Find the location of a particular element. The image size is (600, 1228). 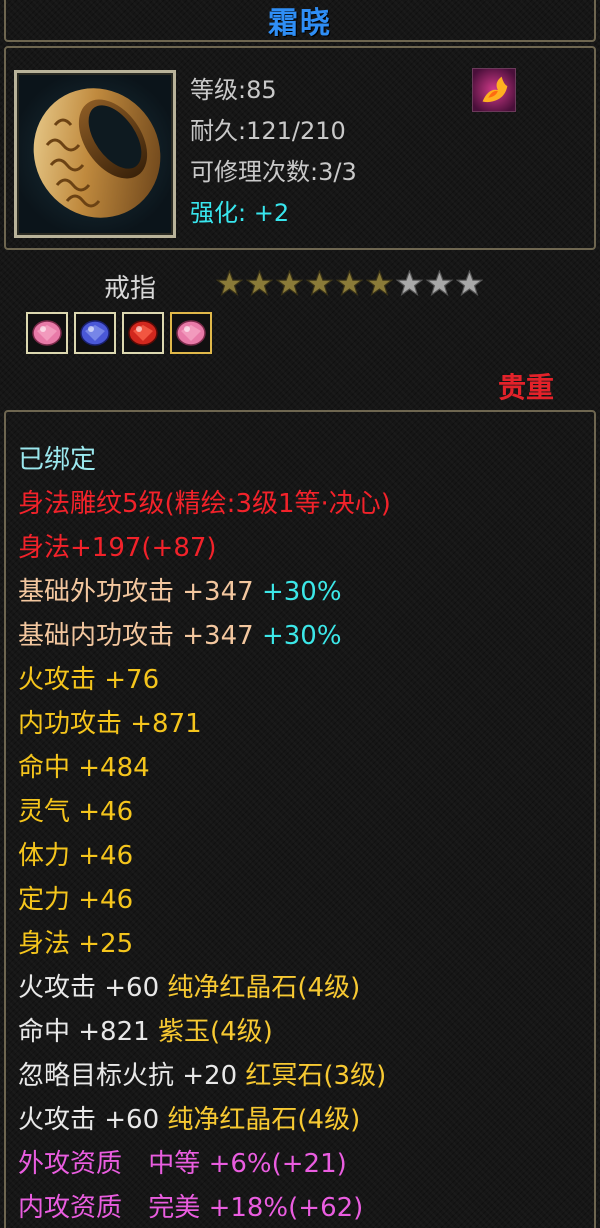

durability-text: 耐久:121/210 is located at coordinates (268, 131).